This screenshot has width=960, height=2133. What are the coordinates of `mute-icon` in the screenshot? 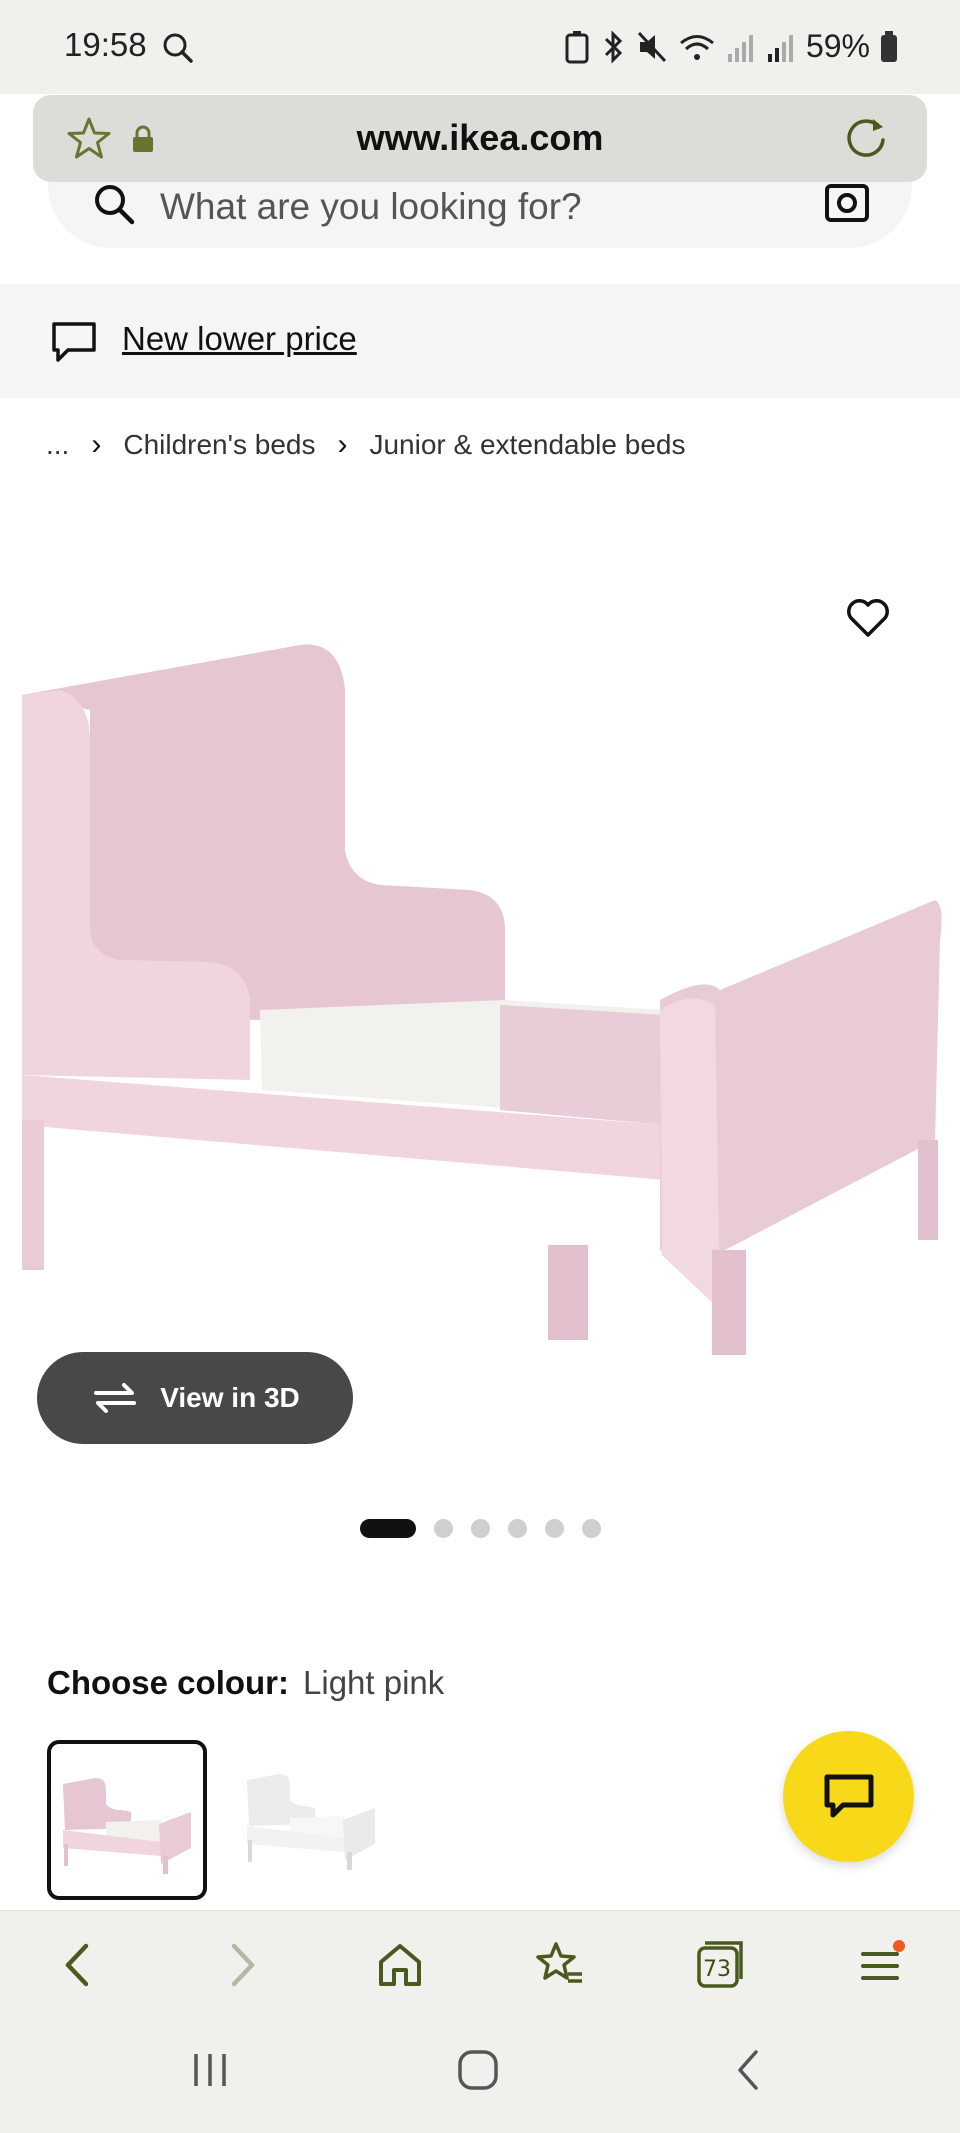 It's located at (652, 46).